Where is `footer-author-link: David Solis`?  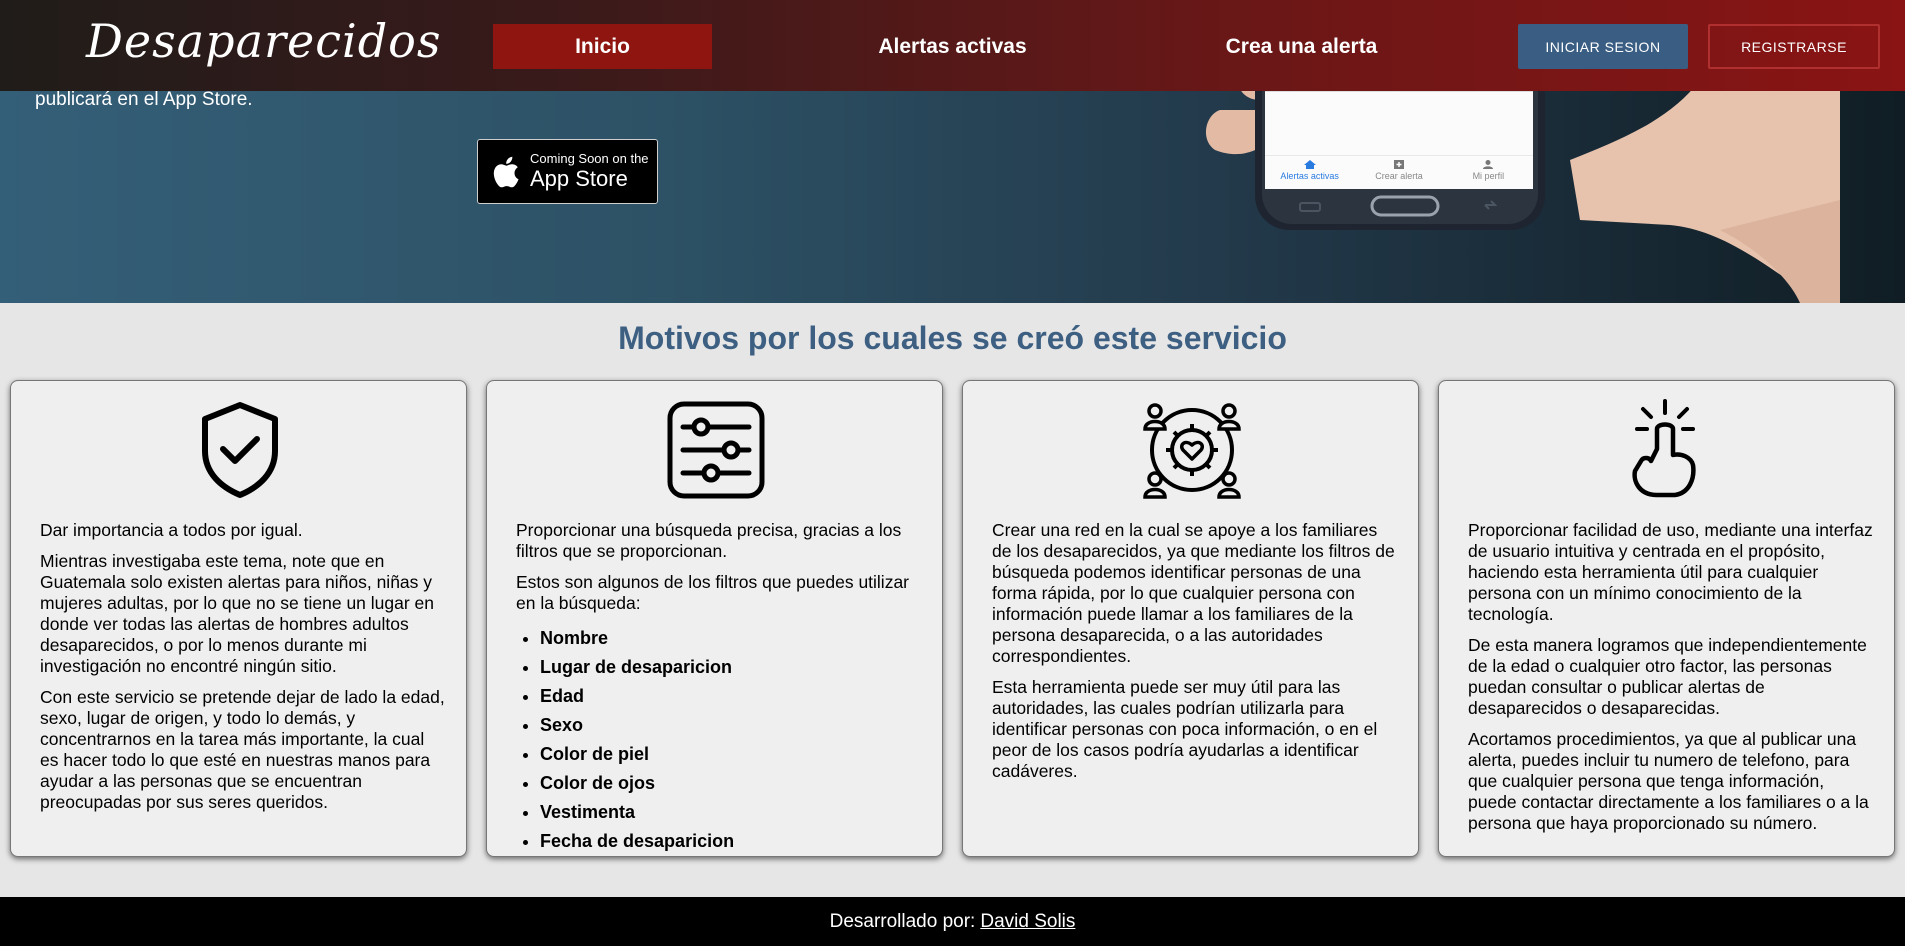 footer-author-link: David Solis is located at coordinates (1027, 922).